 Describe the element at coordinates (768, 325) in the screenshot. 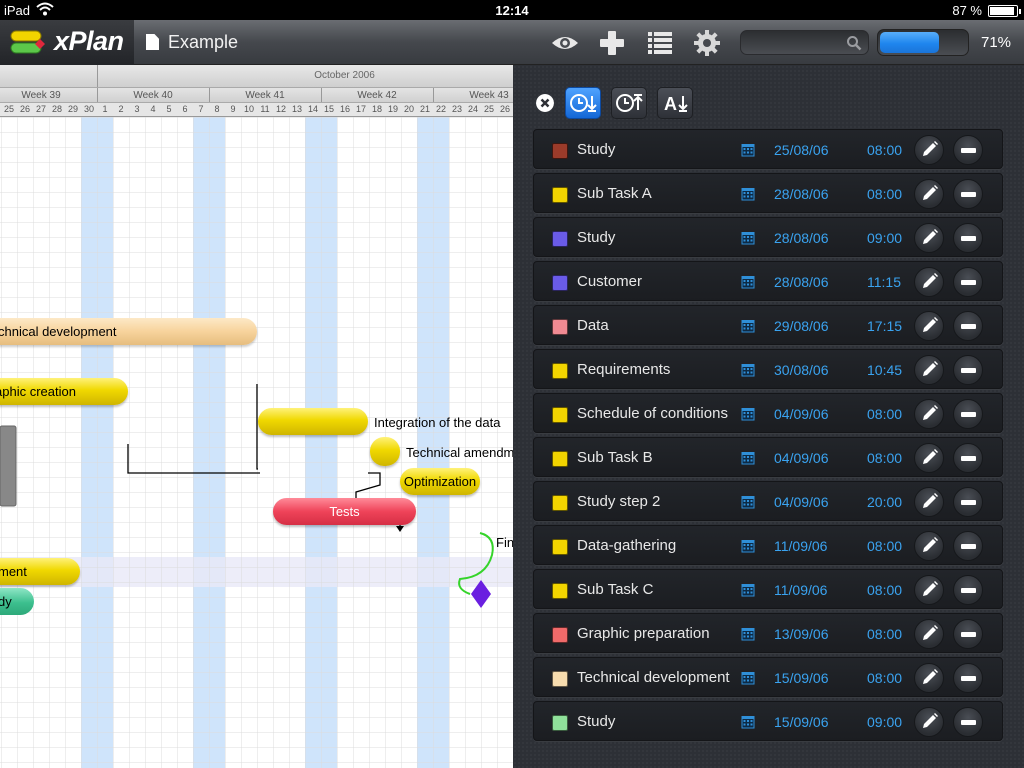

I see `task-row: Data 29/08/06 17:15` at that location.